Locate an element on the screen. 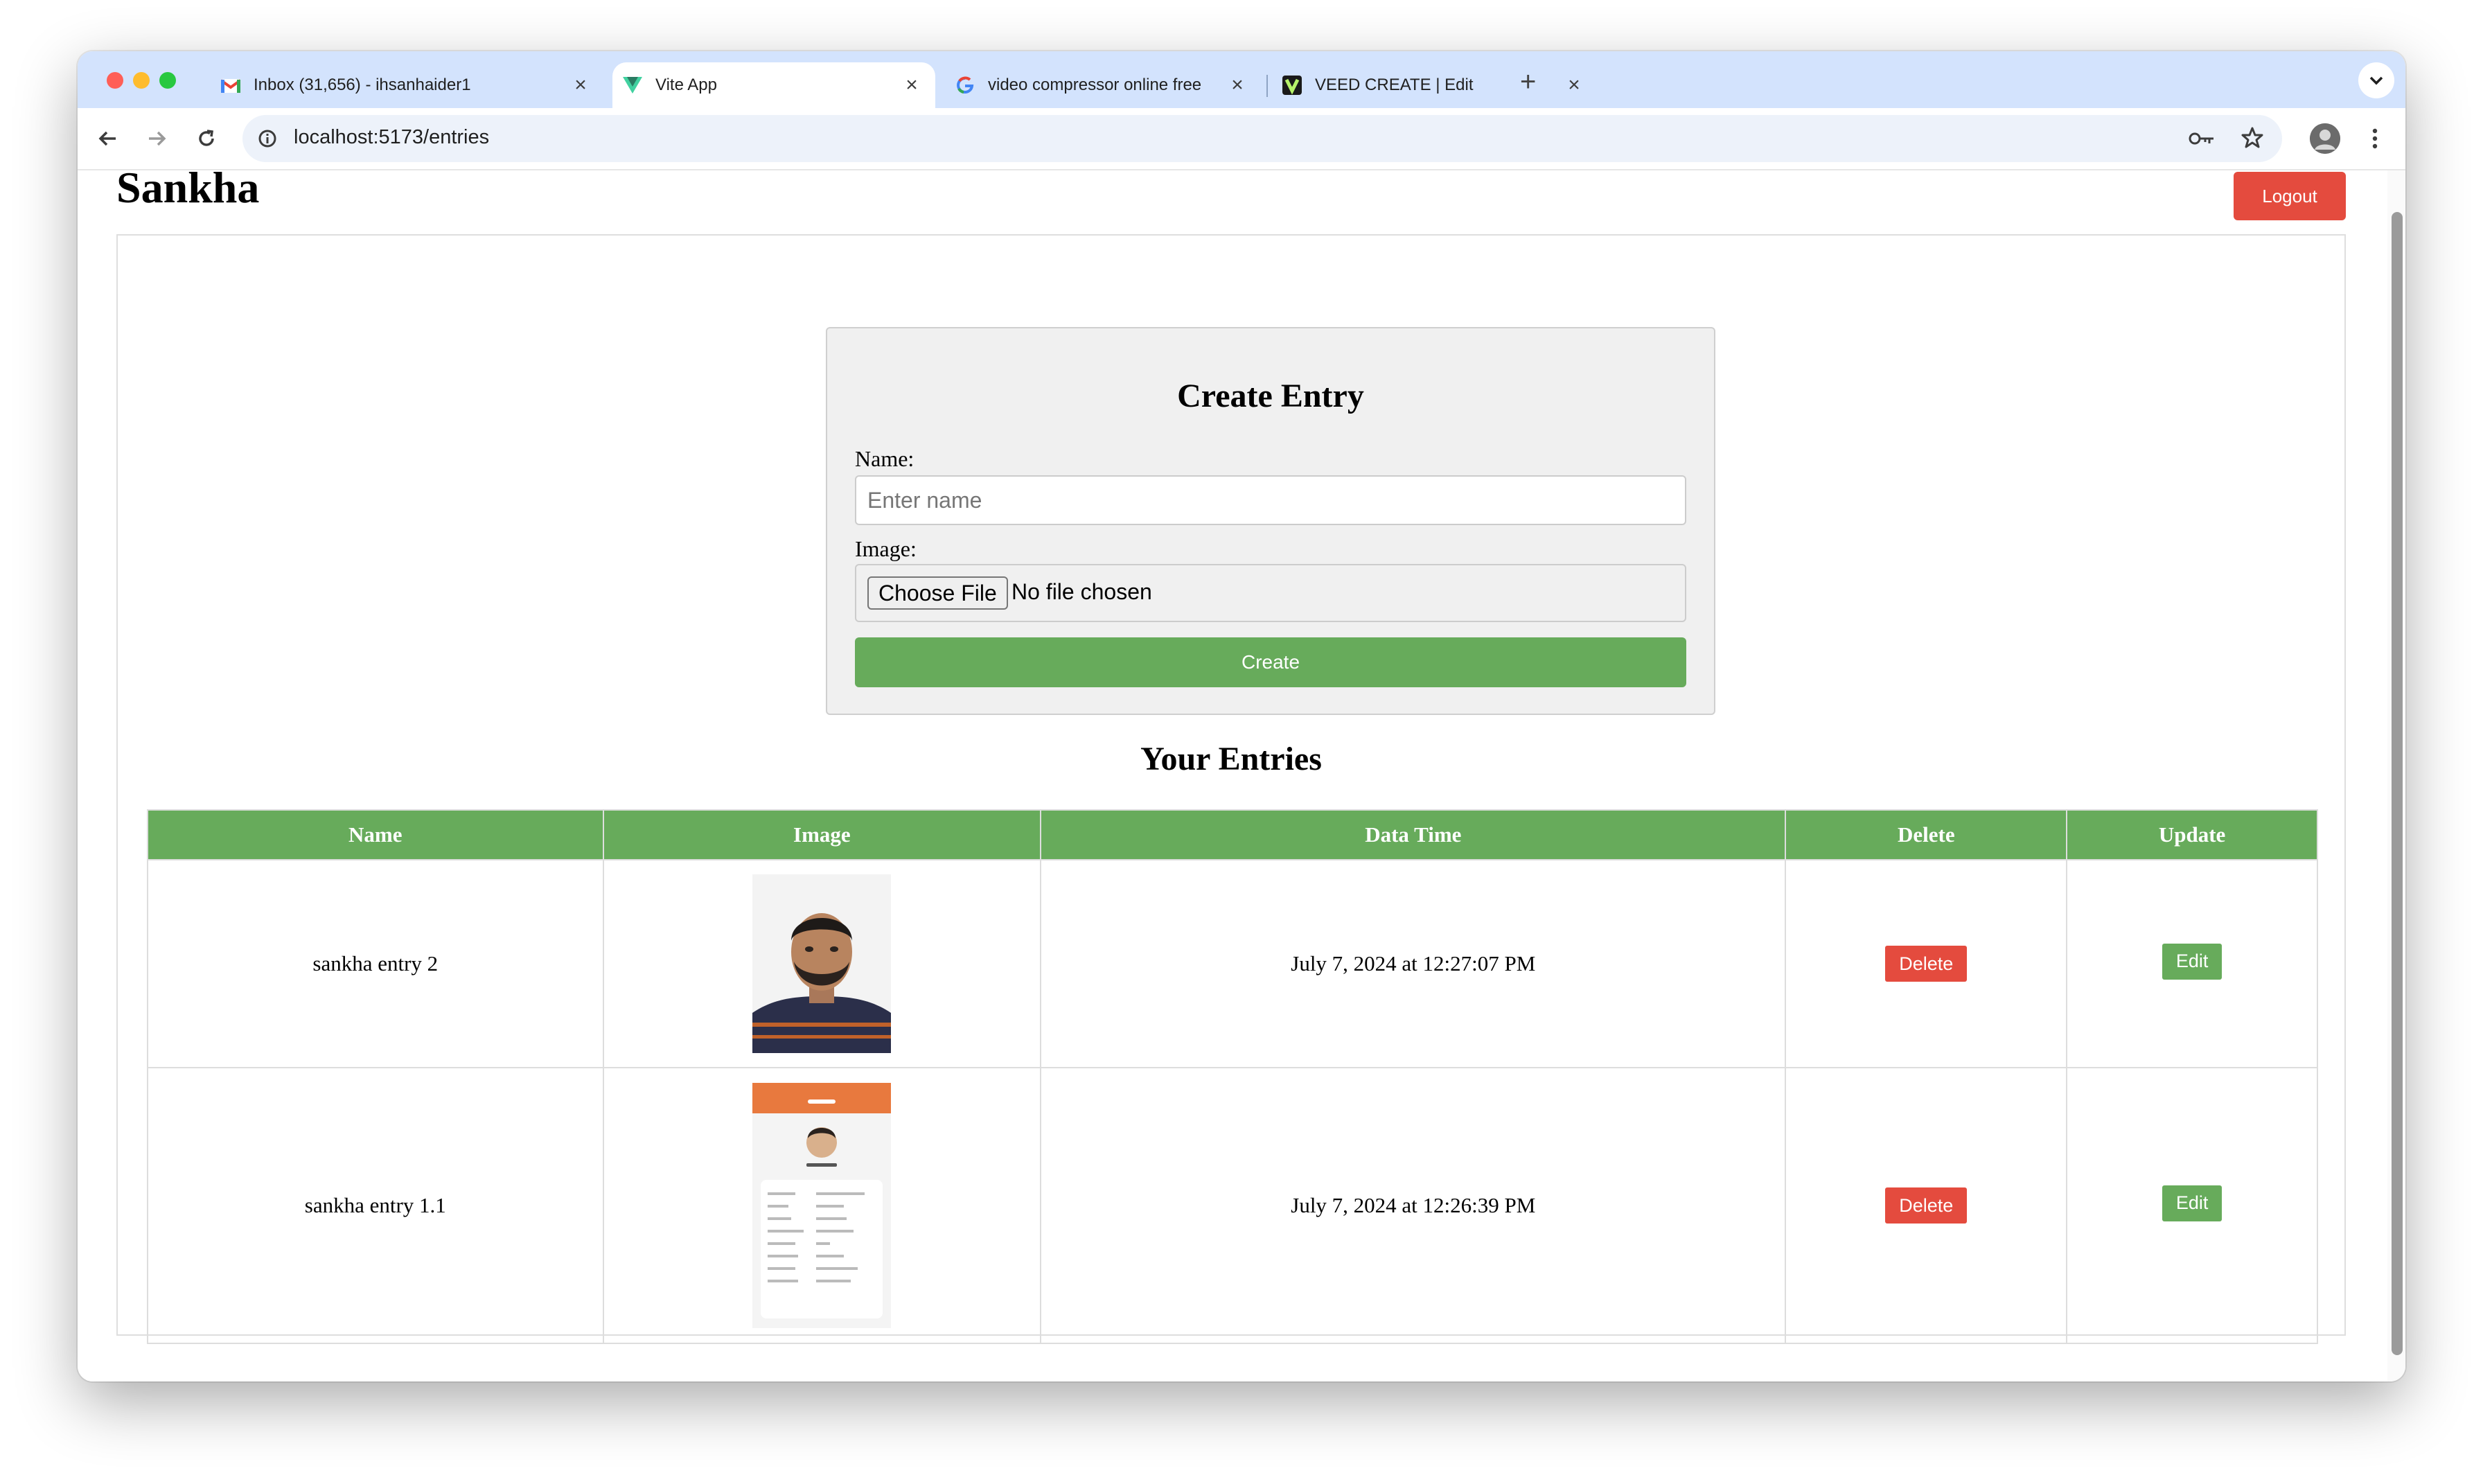 The height and width of the screenshot is (1484, 2483). tab-veed: VEED CREATE | Edit × is located at coordinates (1433, 85).